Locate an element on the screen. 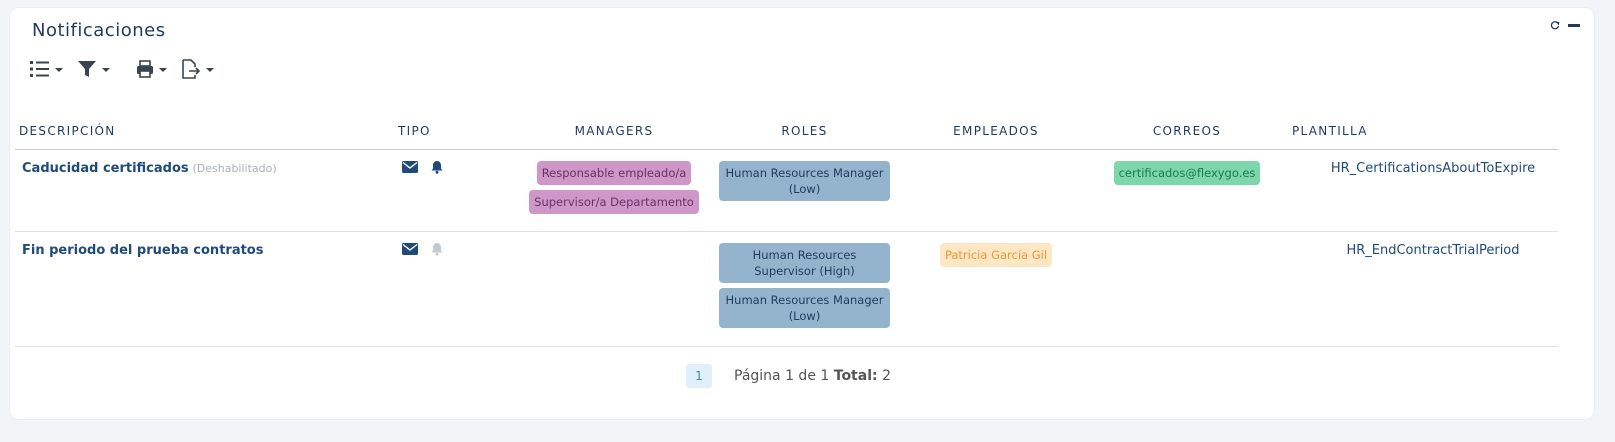 The width and height of the screenshot is (1615, 442). page-button: 1 is located at coordinates (699, 376).